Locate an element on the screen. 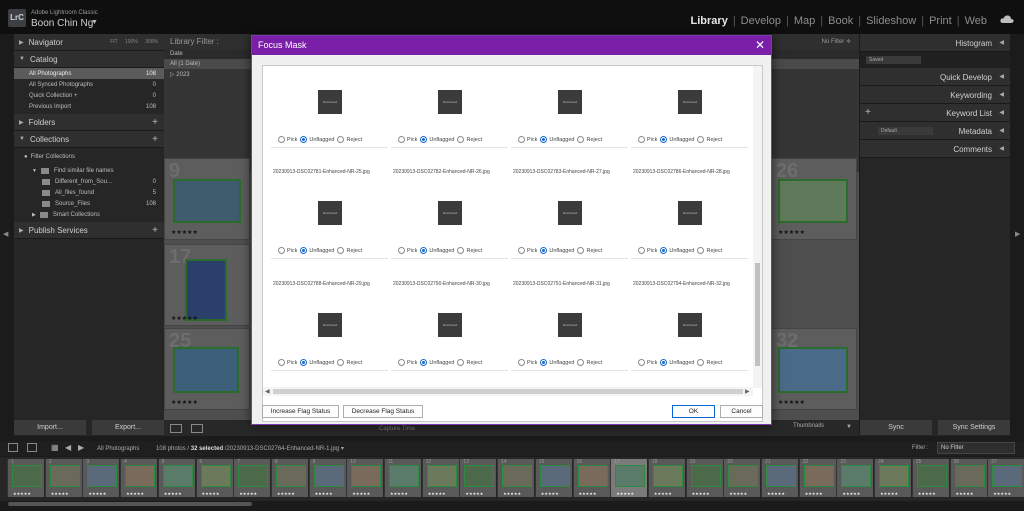 The width and height of the screenshot is (1024, 511). filmstrip-thumbnail: 14 ★★★★★ is located at coordinates (516, 478).